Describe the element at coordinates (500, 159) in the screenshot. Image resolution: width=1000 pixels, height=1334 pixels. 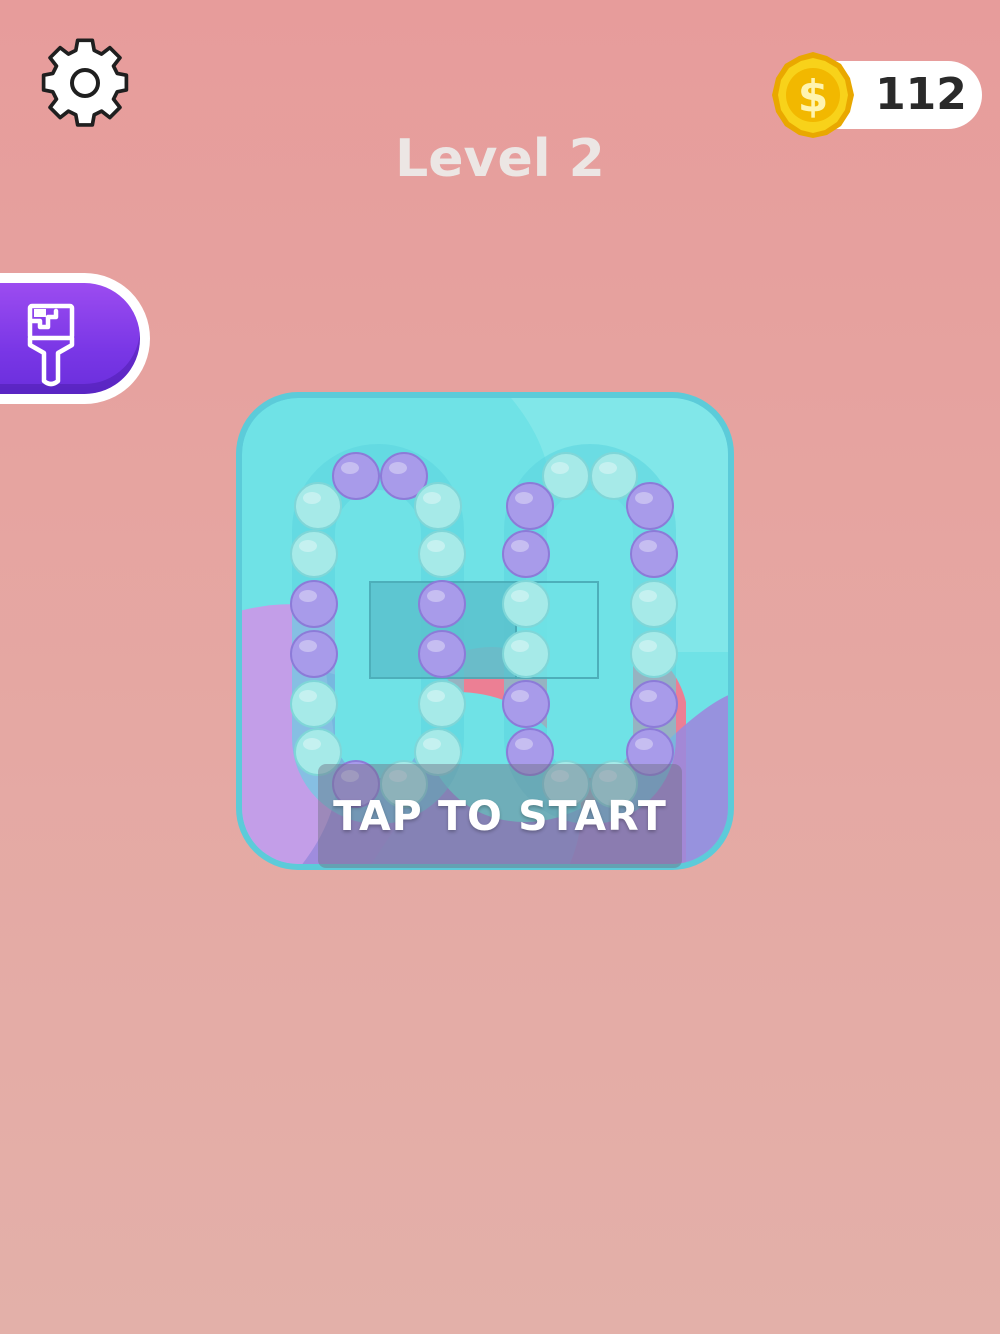
I see `level-title: Level 2` at that location.